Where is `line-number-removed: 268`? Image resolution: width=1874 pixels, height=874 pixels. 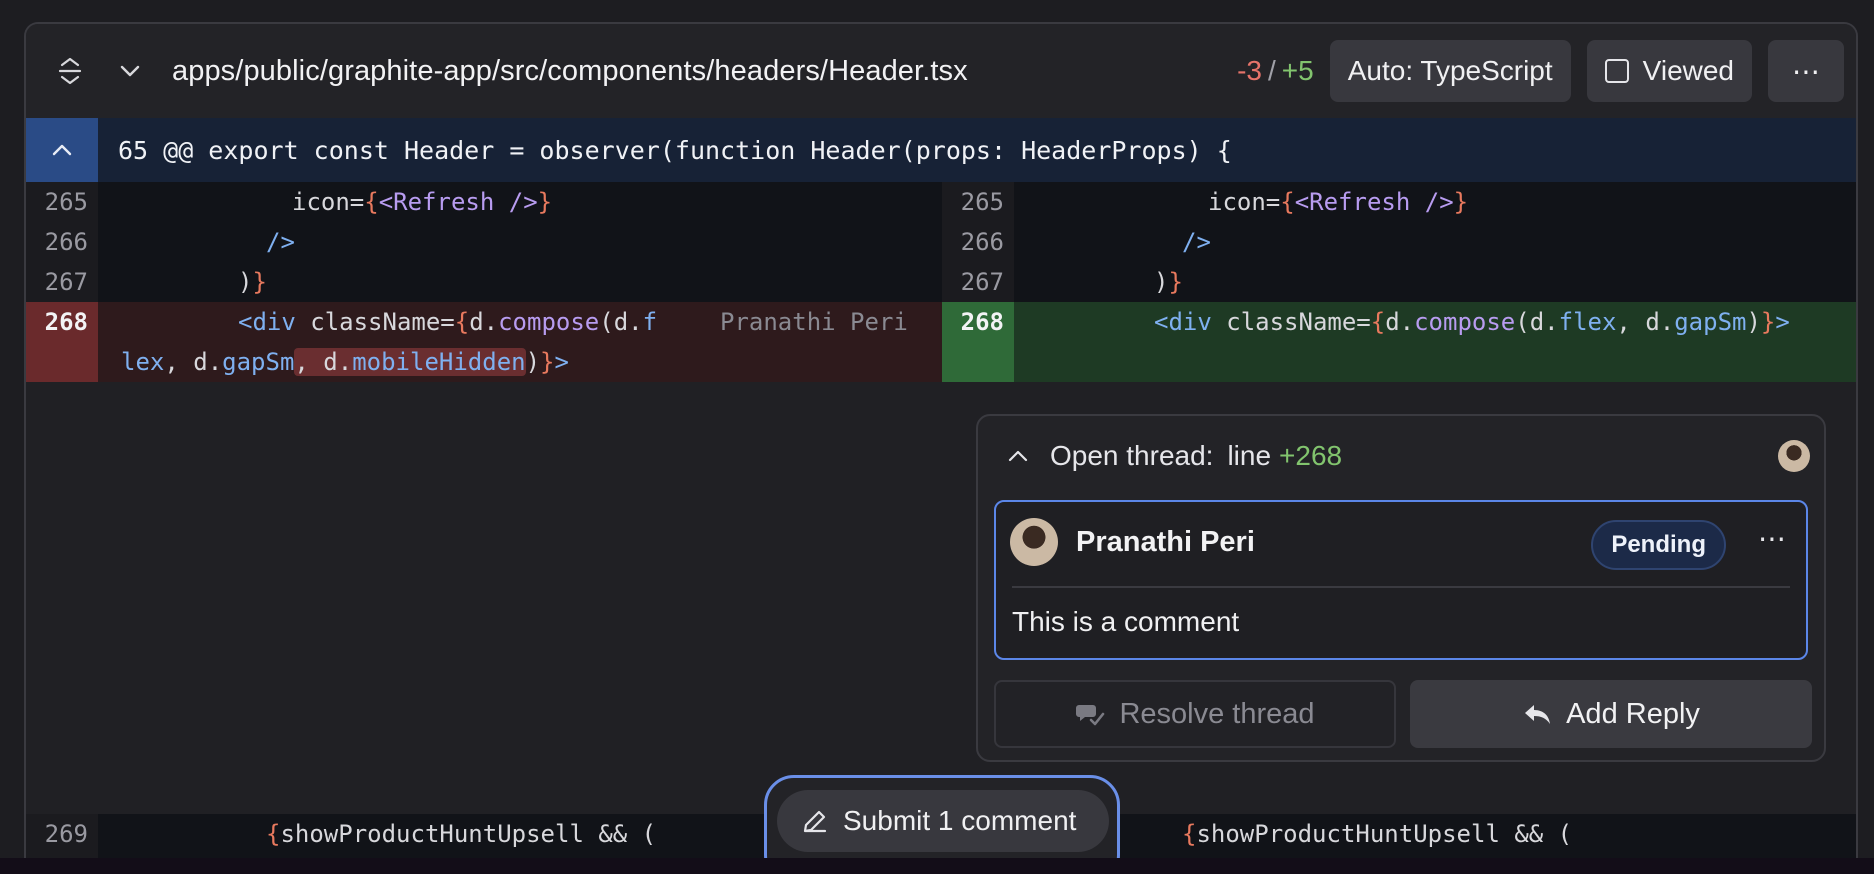 line-number-removed: 268 is located at coordinates (62, 342).